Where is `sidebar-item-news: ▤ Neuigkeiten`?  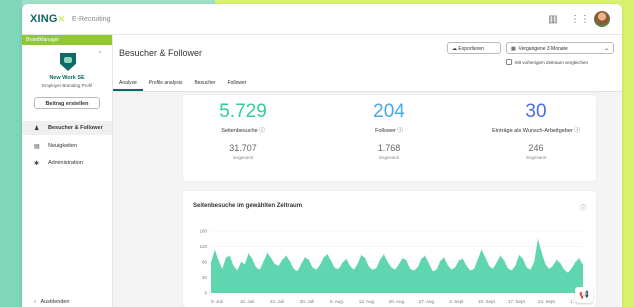
sidebar-item-news: ▤ Neuigkeiten is located at coordinates (67, 146).